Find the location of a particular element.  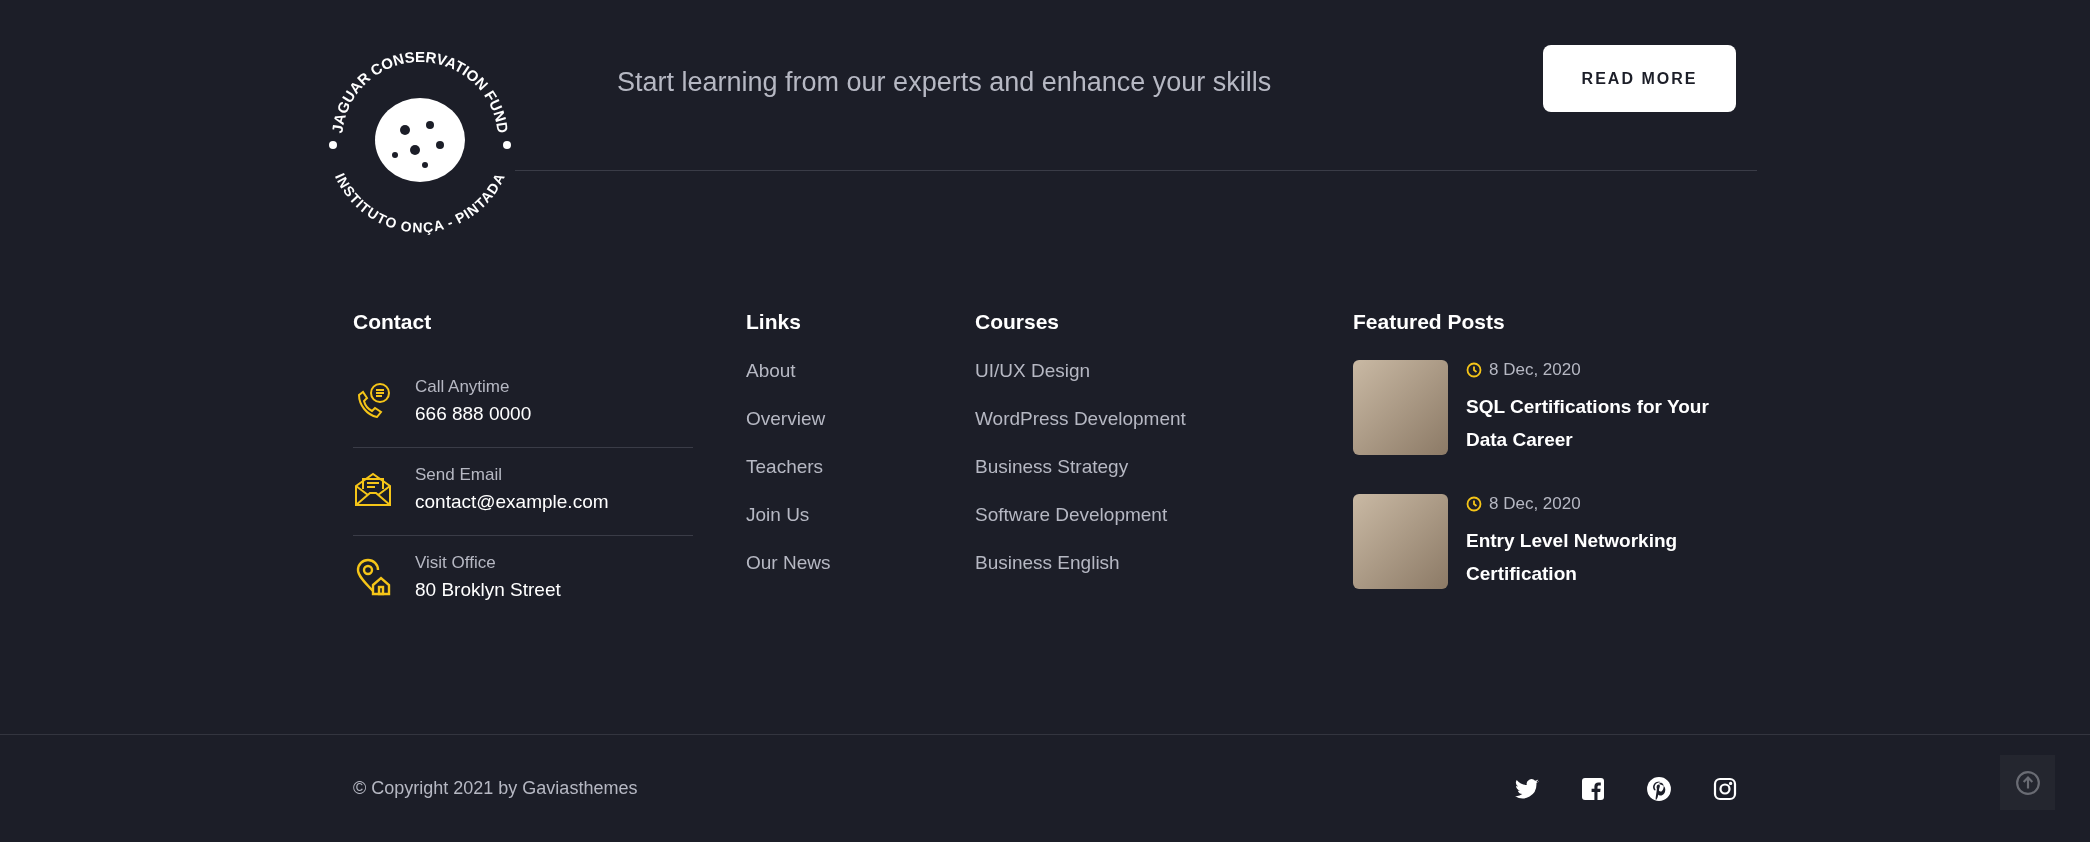

instagram-icon is located at coordinates (1725, 788).